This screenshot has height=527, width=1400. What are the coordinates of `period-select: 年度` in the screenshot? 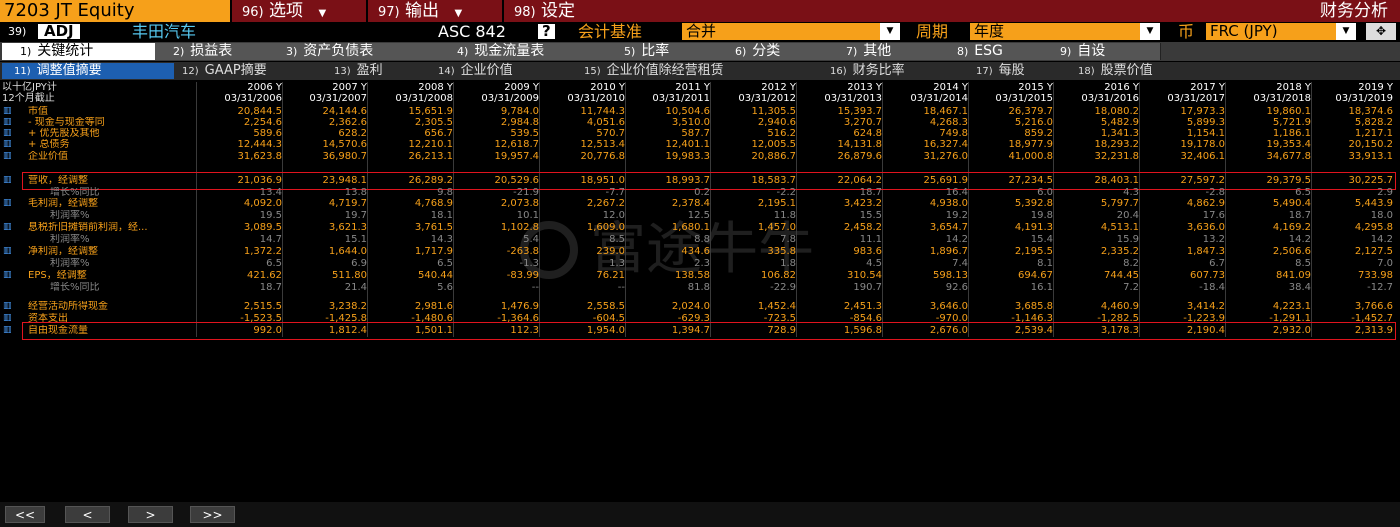 It's located at (1056, 31).